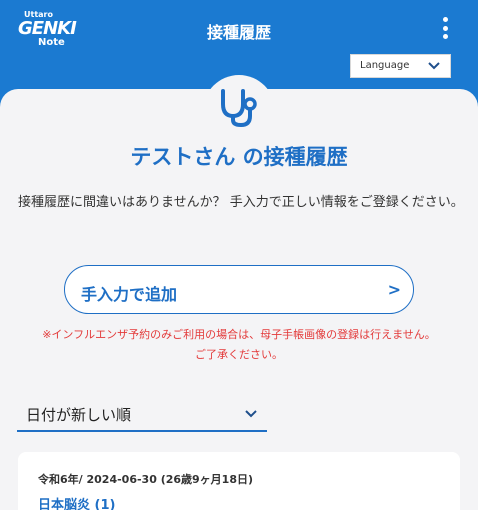 This screenshot has width=478, height=510. Describe the element at coordinates (394, 289) in the screenshot. I see `chevron-right-icon: >` at that location.